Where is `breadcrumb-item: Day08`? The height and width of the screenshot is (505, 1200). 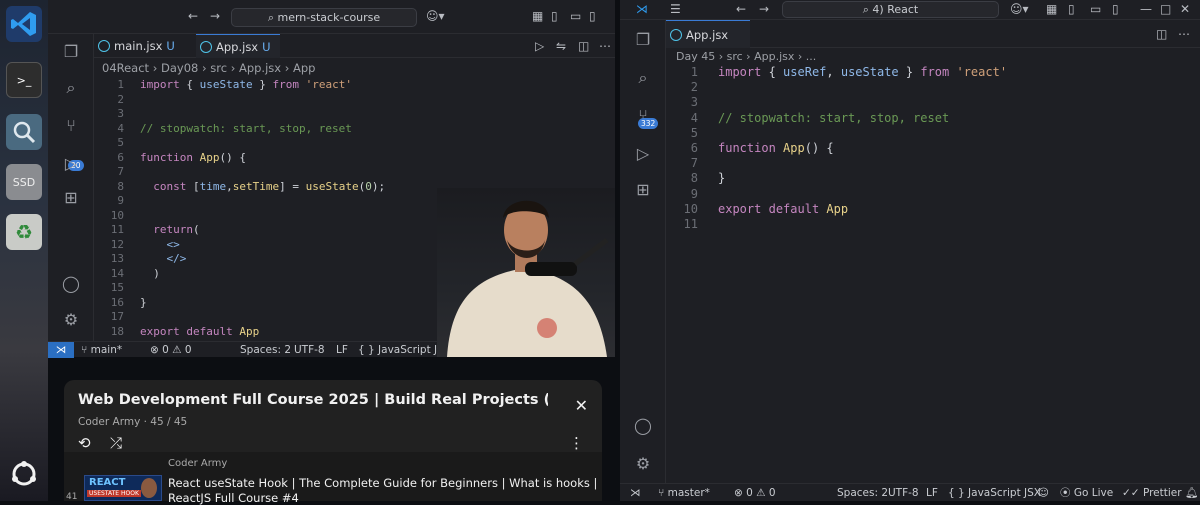
breadcrumb-item: Day08 is located at coordinates (179, 68).